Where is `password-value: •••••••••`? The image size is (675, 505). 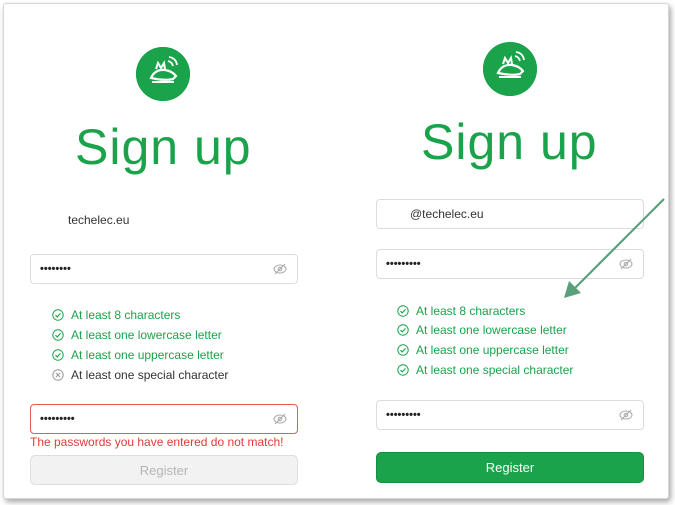
password-value: ••••••••• is located at coordinates (403, 264).